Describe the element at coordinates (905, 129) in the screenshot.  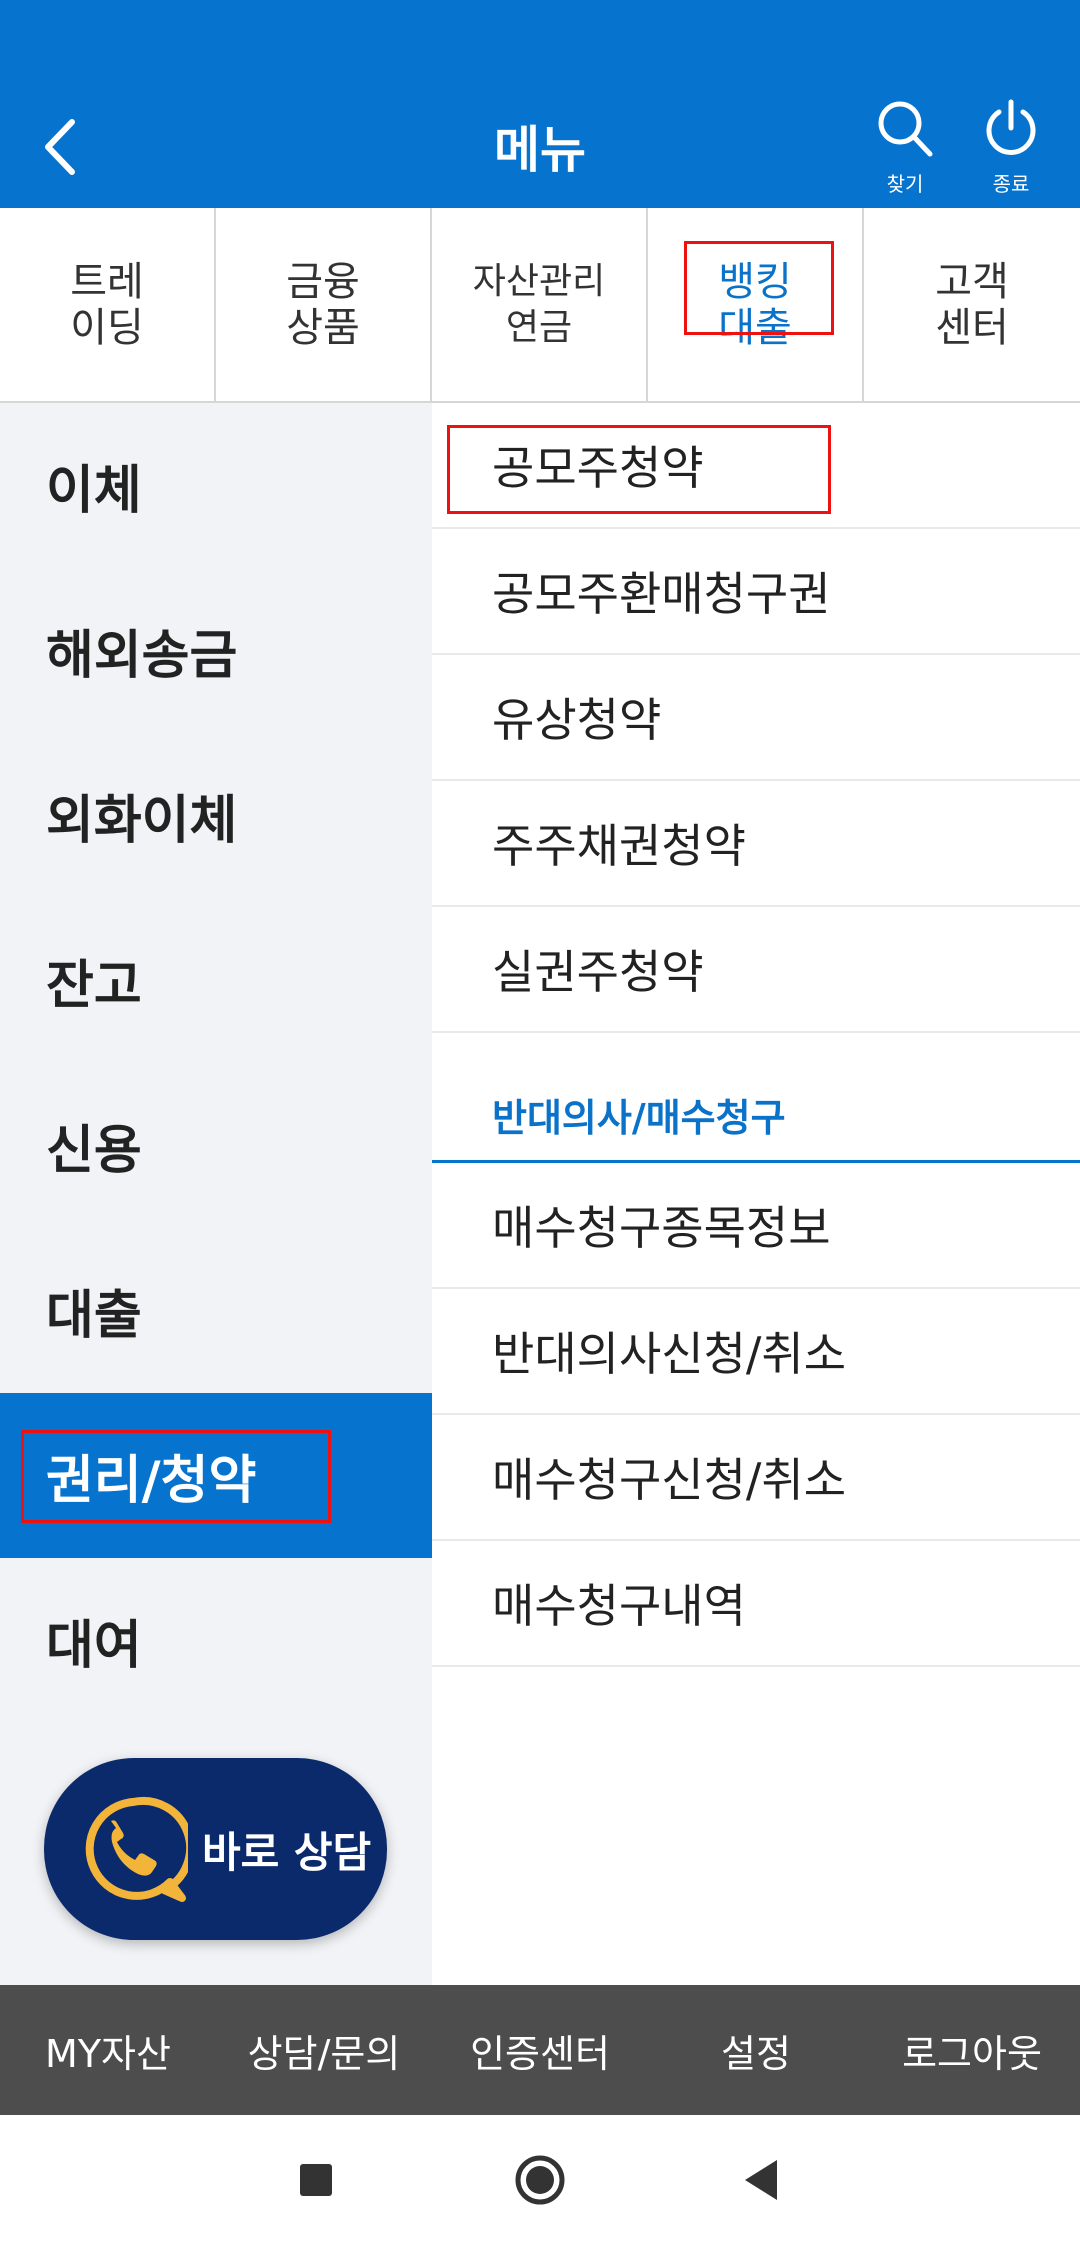
I see `search-icon` at that location.